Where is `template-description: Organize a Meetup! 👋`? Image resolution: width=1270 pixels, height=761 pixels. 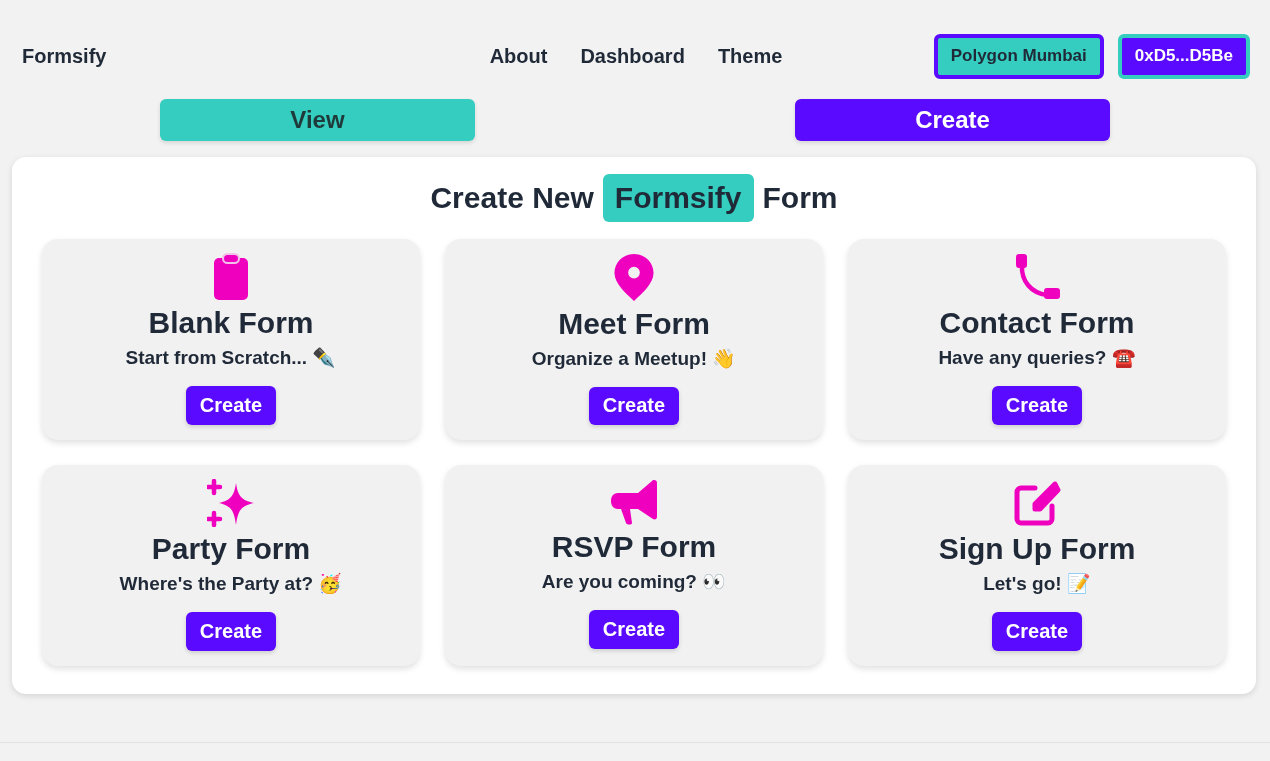 template-description: Organize a Meetup! 👋 is located at coordinates (634, 358).